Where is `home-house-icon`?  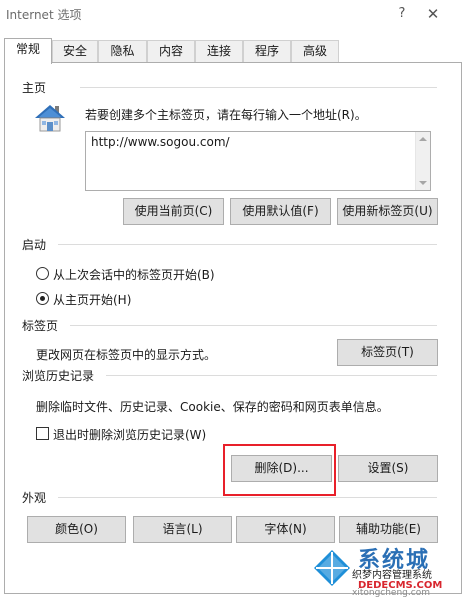
home-house-icon is located at coordinates (50, 118).